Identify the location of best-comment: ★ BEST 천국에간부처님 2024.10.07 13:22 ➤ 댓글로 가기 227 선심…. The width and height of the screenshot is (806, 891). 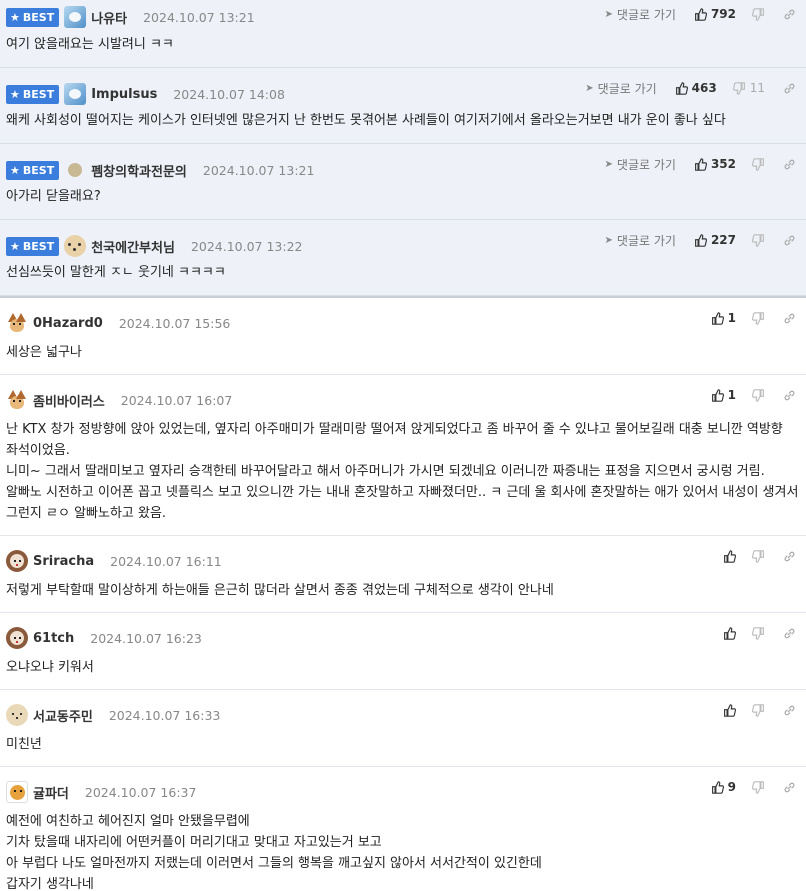
(403, 258).